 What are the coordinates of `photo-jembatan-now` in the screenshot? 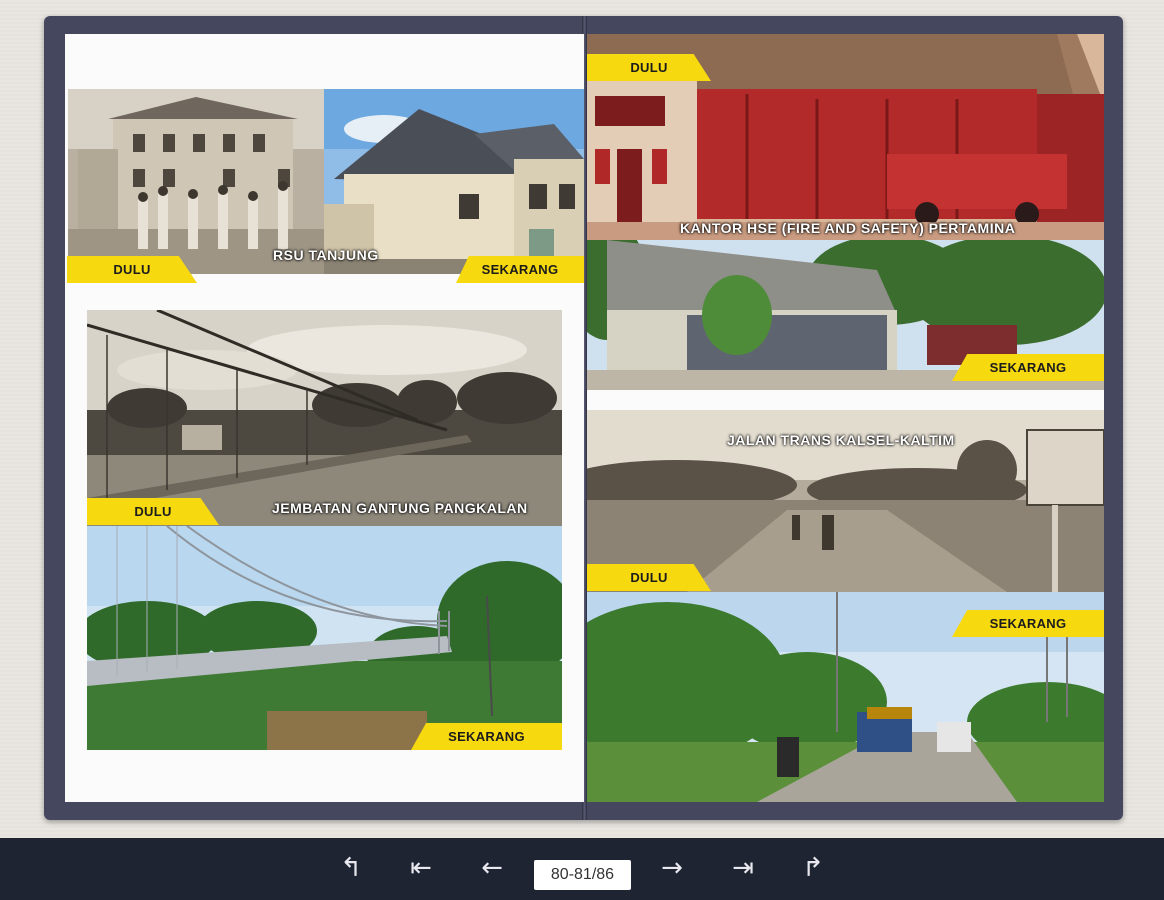 It's located at (324, 638).